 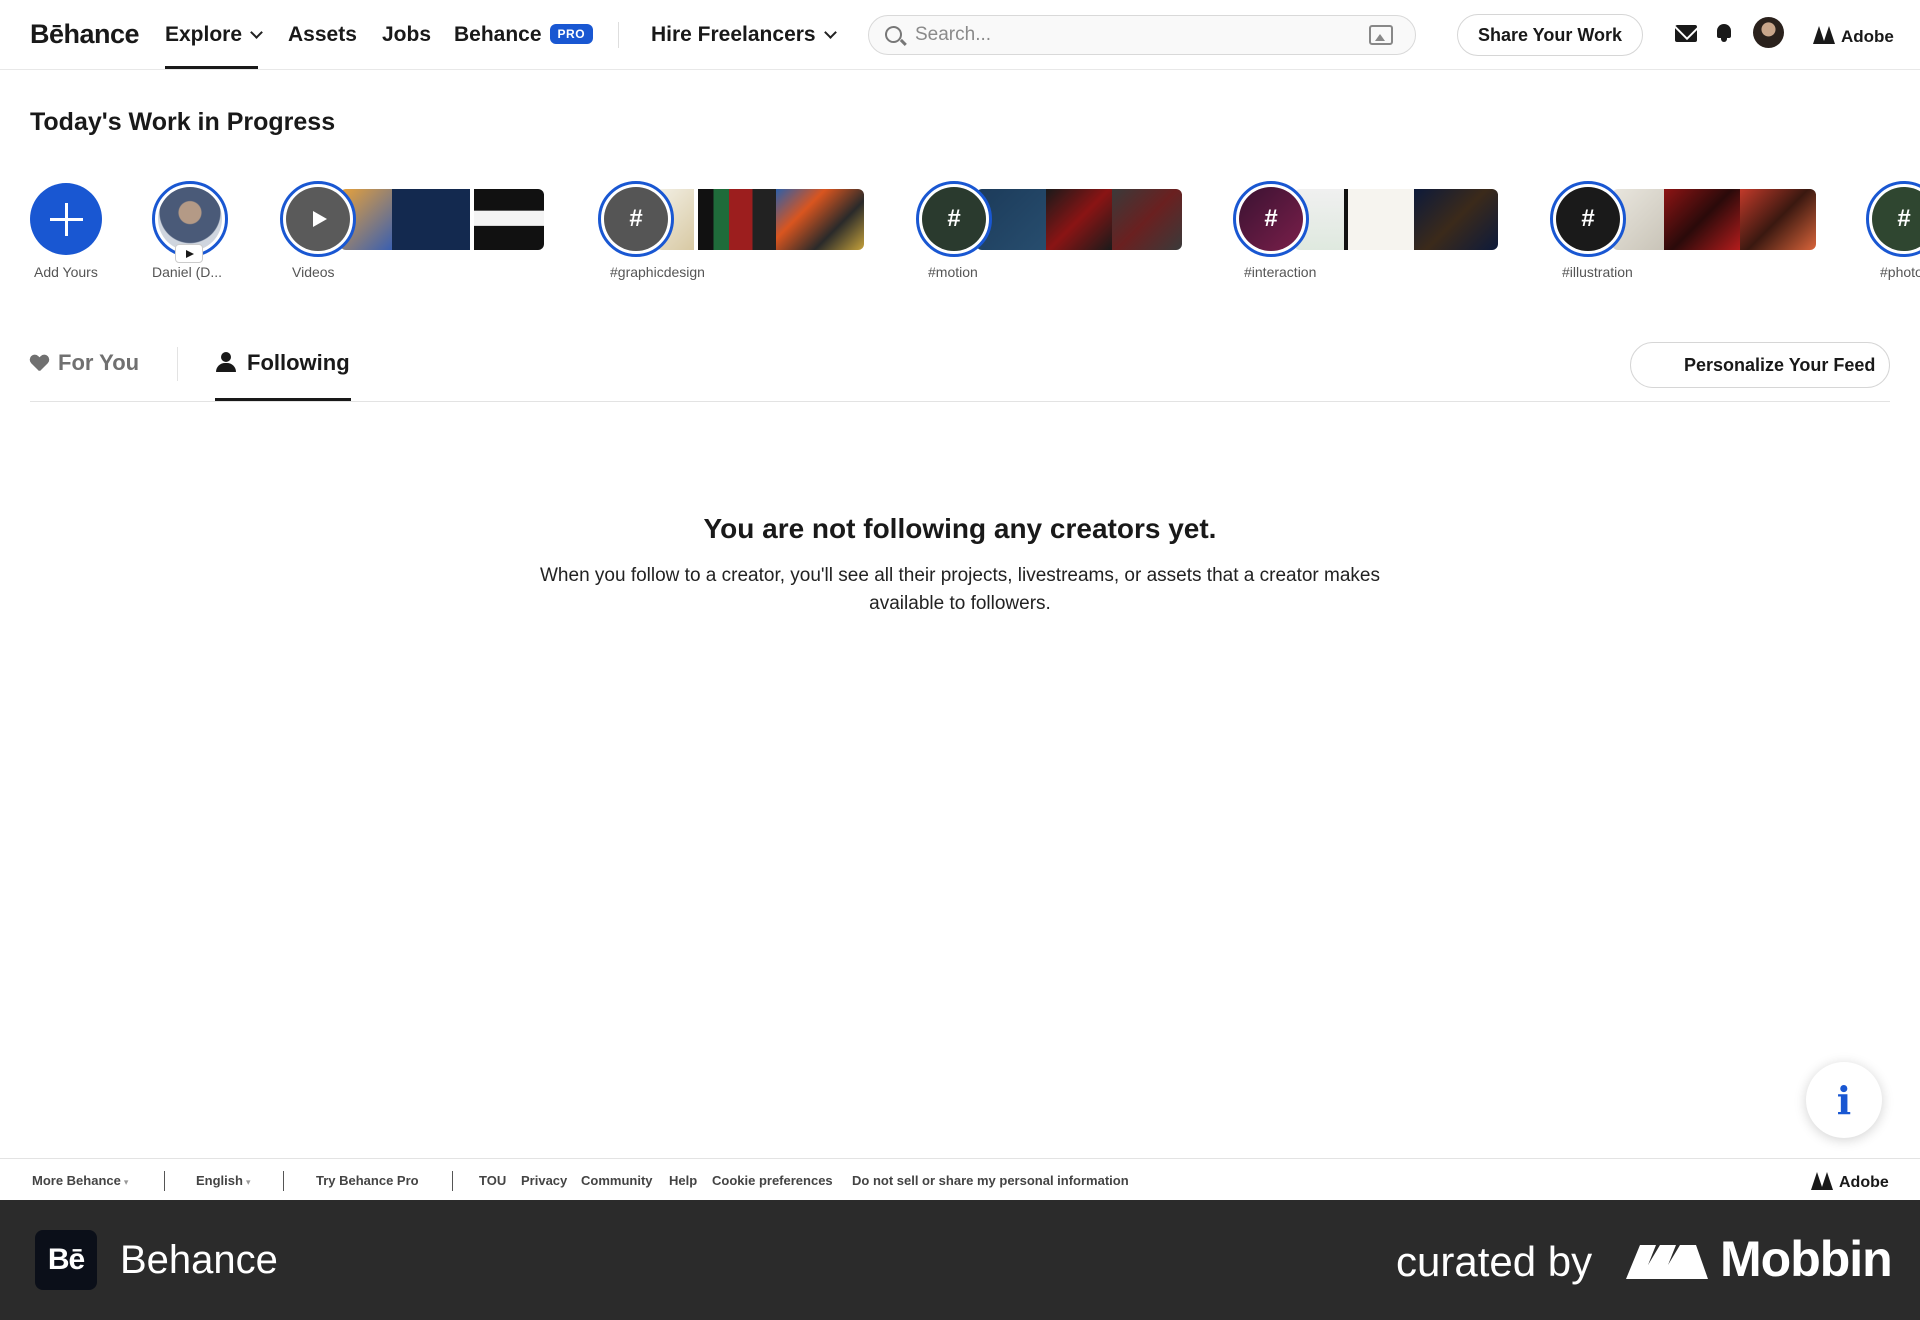 I want to click on story-motion: #, so click(x=954, y=219).